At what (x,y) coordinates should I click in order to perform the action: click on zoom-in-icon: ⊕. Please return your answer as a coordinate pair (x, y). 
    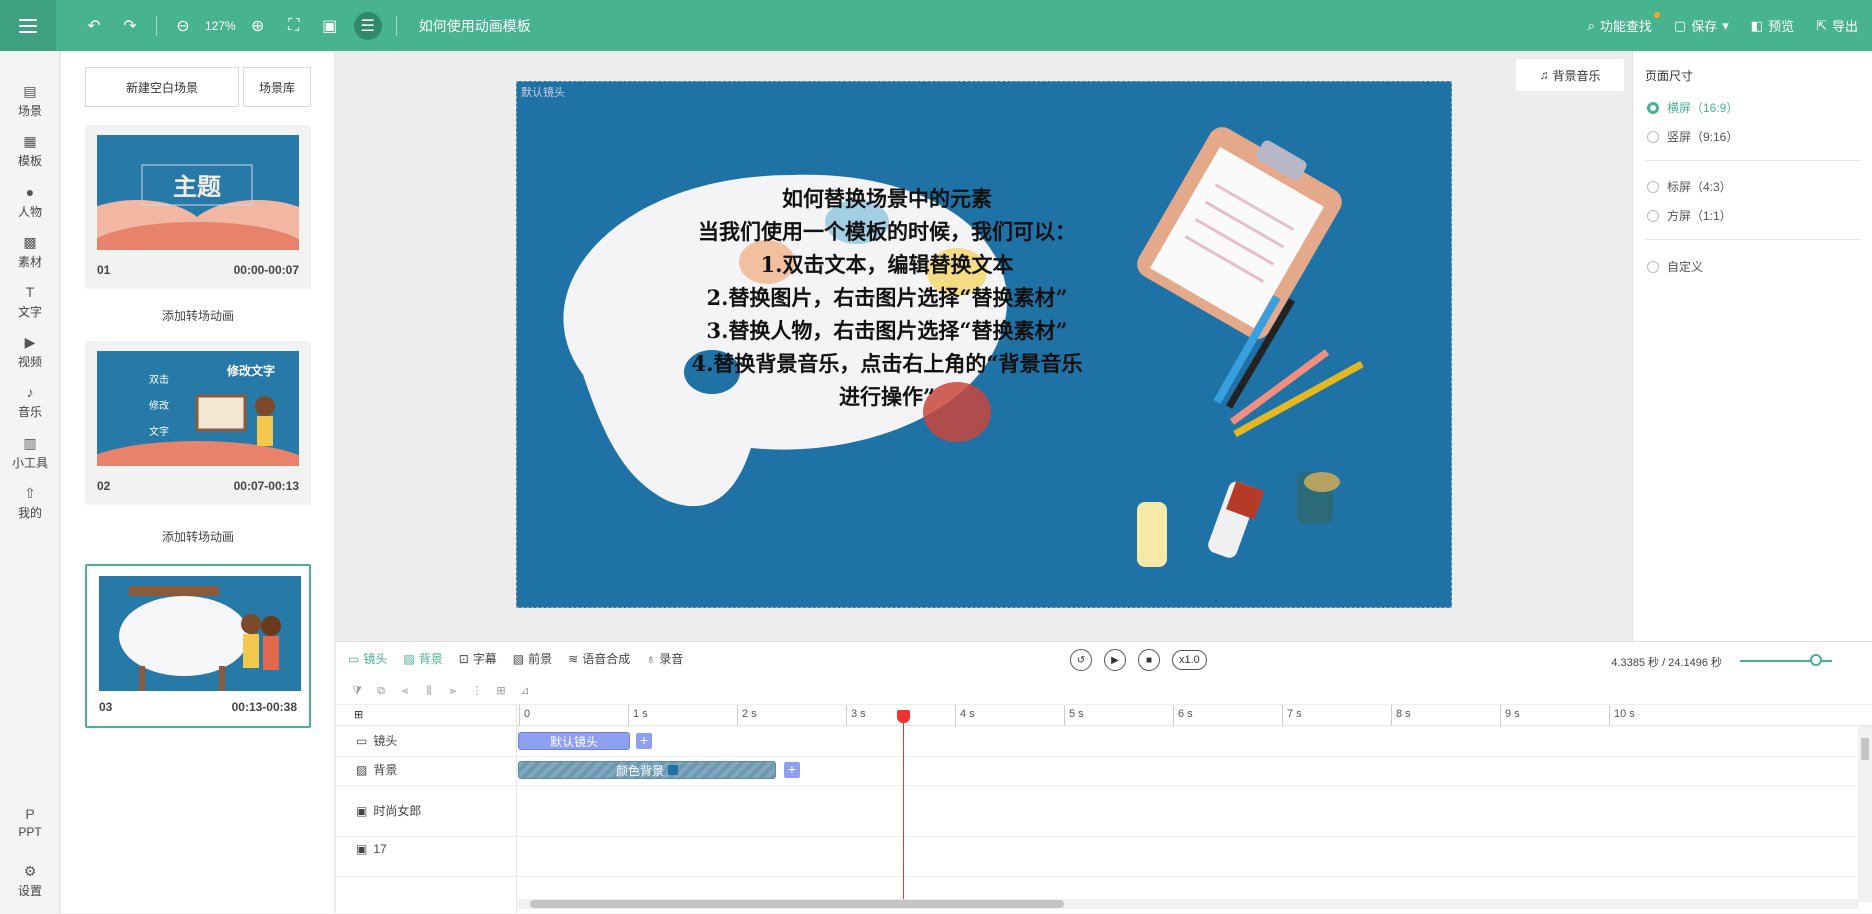
    Looking at the image, I should click on (258, 26).